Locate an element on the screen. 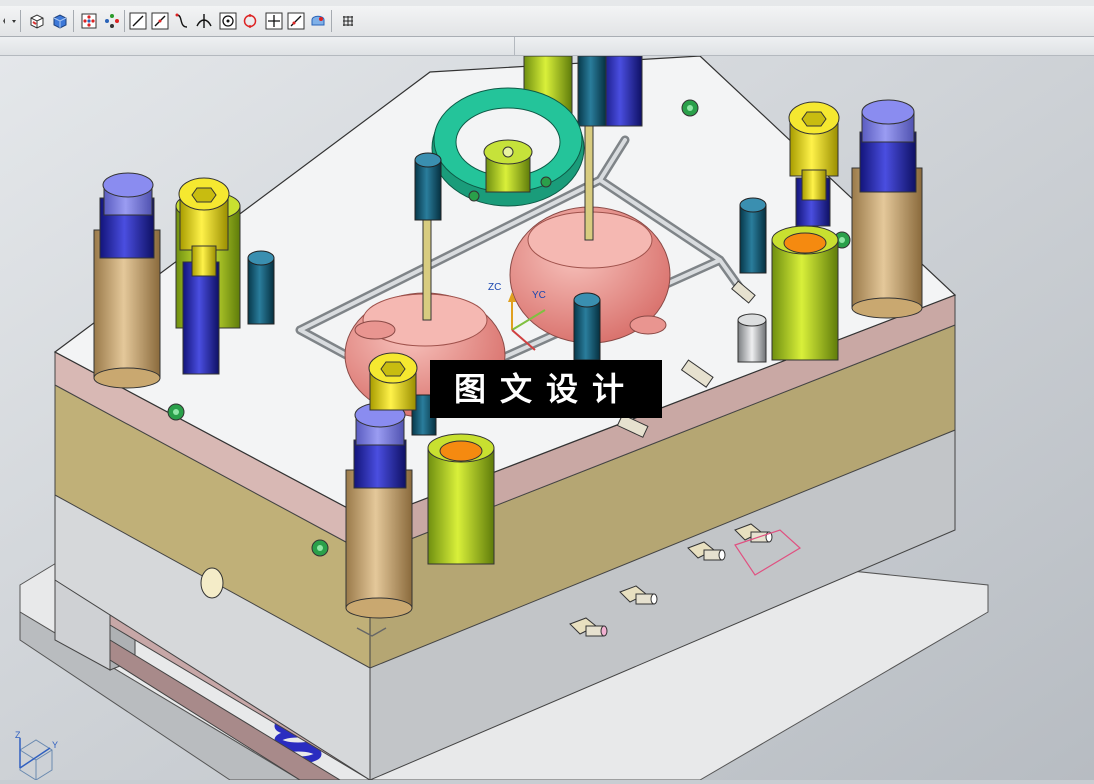 The image size is (1094, 784). wcs-yc-label: YC is located at coordinates (539, 295).